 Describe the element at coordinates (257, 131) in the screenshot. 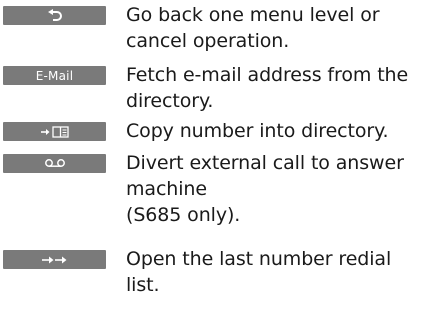

I see `description-line: Copy number into directory.` at that location.